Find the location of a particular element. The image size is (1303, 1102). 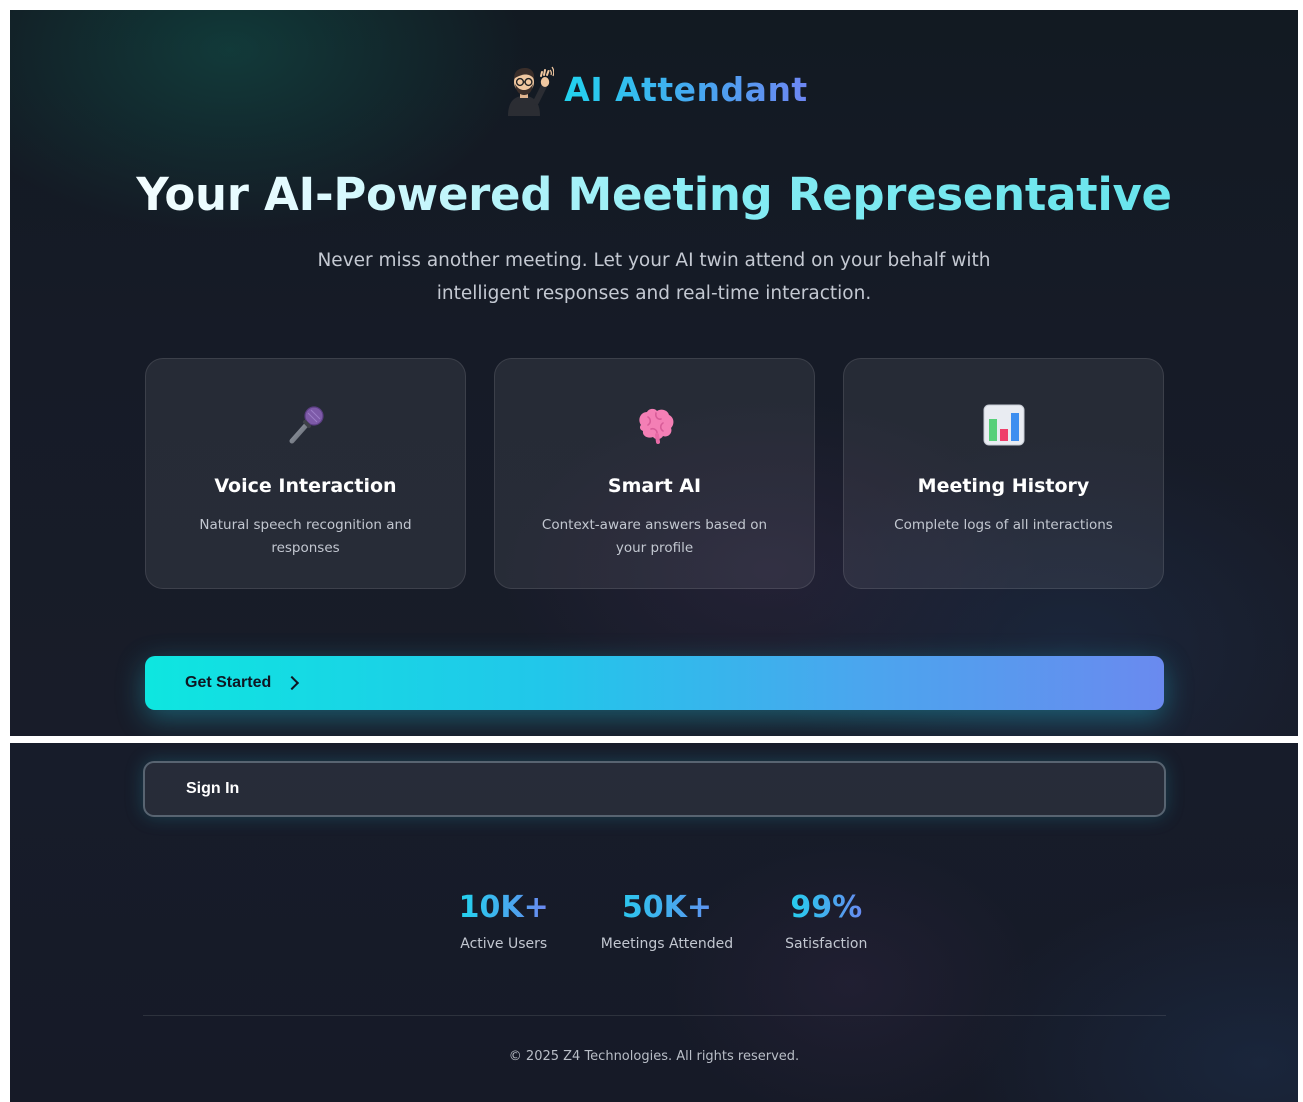

stat-label: Satisfaction is located at coordinates (826, 944).